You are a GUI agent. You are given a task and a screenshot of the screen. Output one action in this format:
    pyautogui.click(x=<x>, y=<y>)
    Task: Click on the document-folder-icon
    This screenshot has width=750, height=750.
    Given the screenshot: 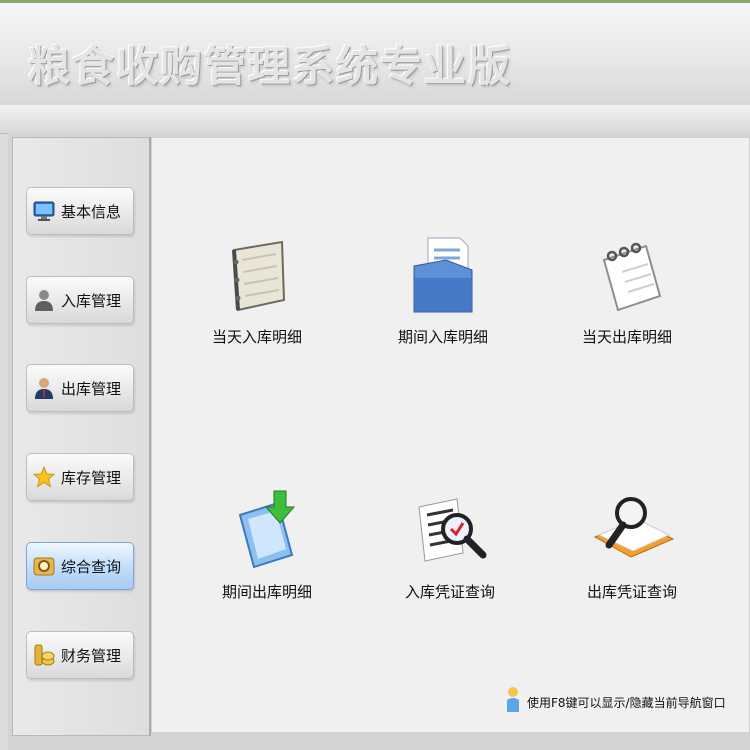 What is the action you would take?
    pyautogui.click(x=443, y=275)
    